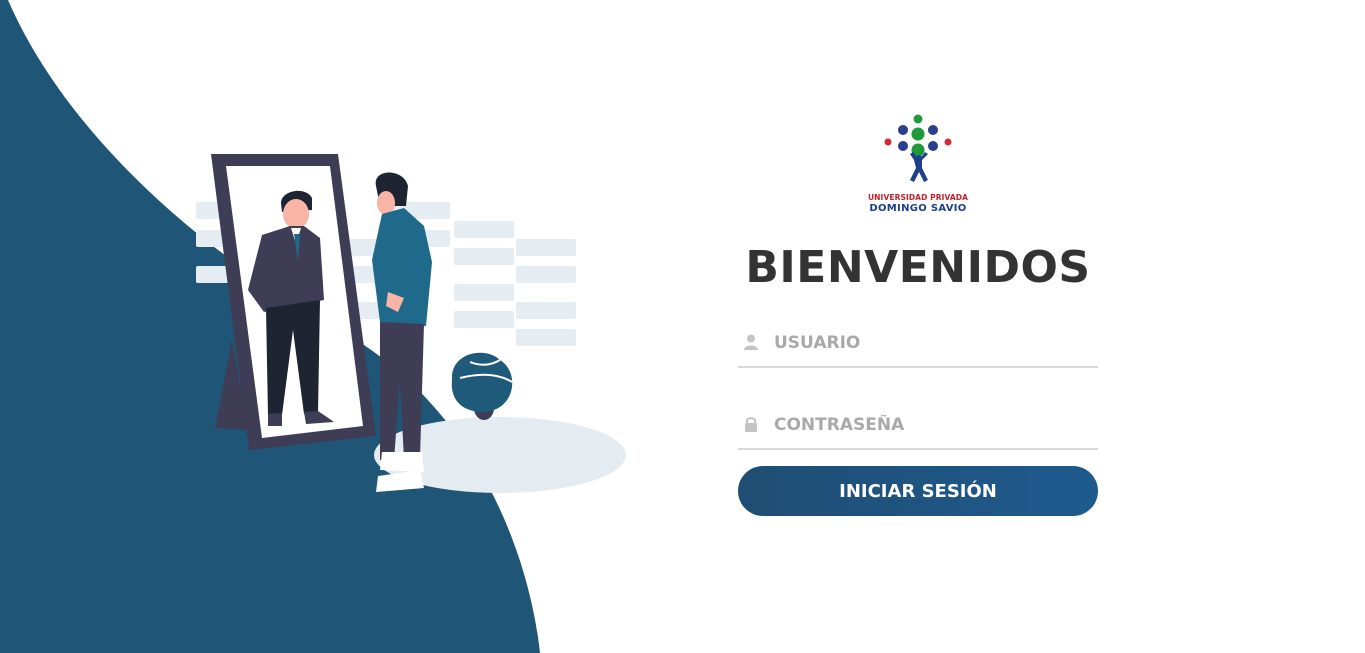  What do you see at coordinates (918, 491) in the screenshot?
I see `login-button: INICIAR SESIÓN` at bounding box center [918, 491].